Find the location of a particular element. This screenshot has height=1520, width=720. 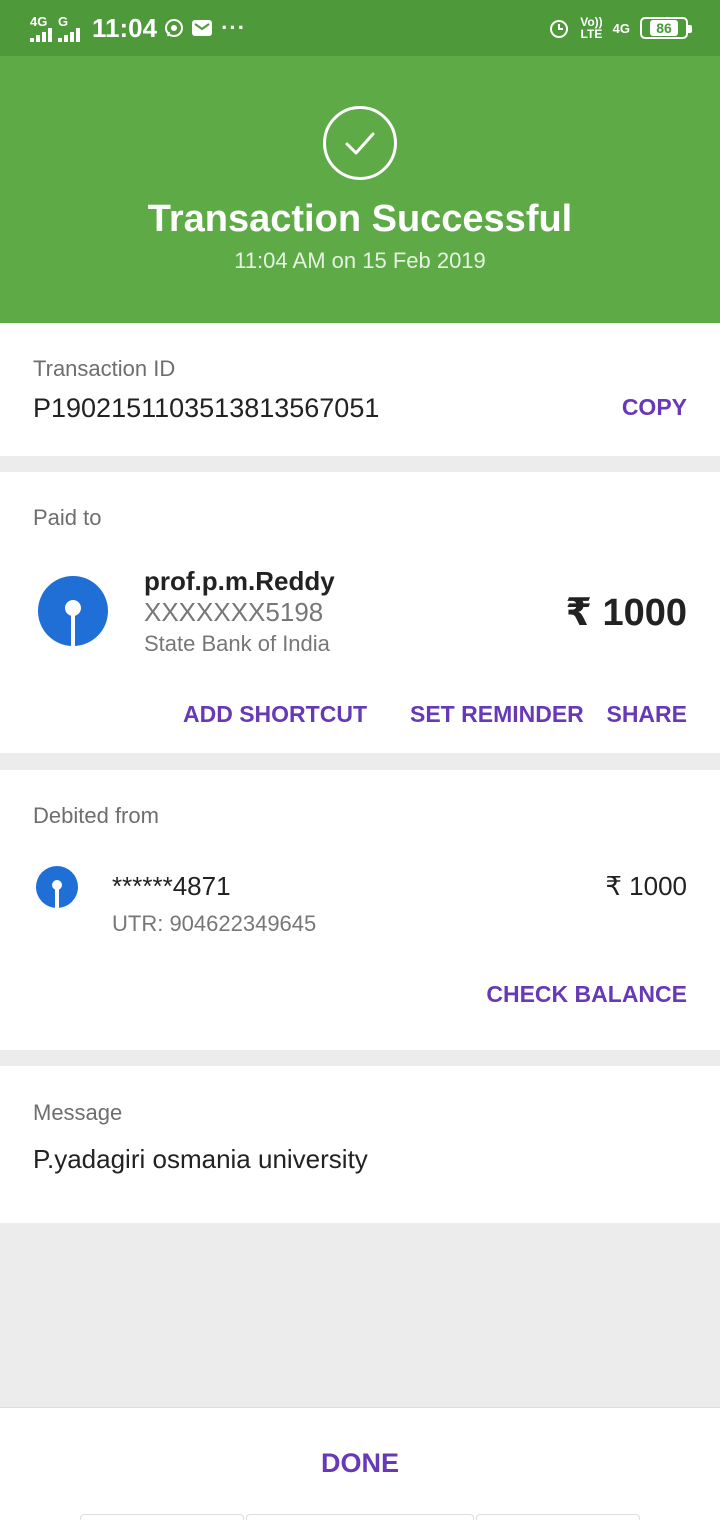

message-text: P.yadagiri osmania university is located at coordinates (200, 1159).